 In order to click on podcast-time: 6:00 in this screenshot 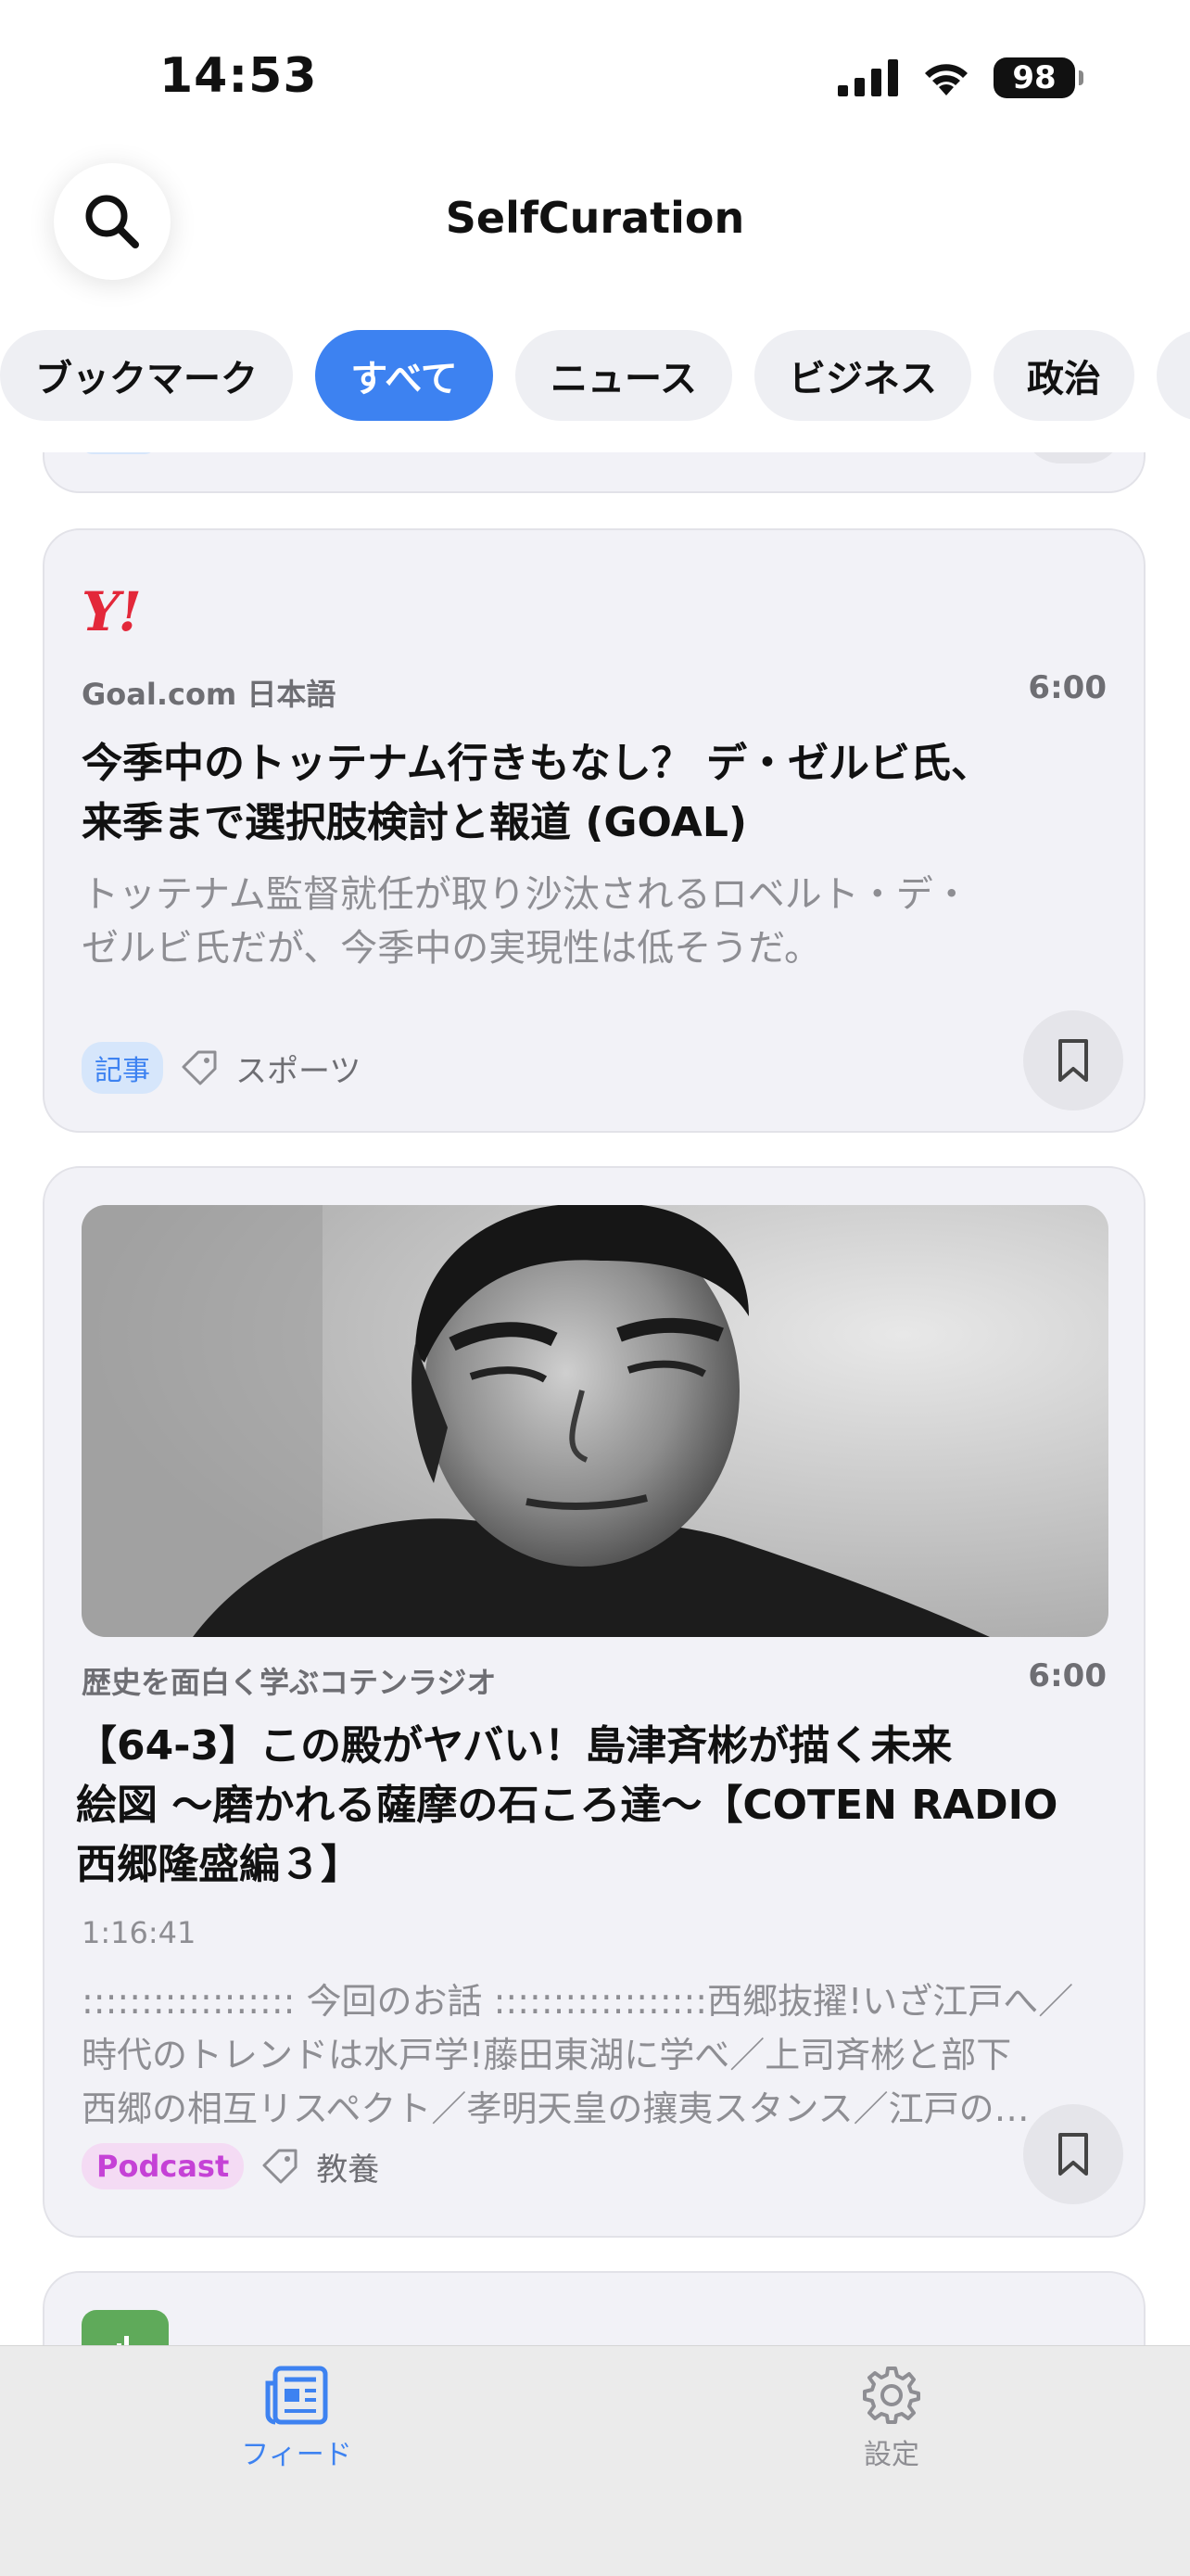, I will do `click(1067, 1675)`.